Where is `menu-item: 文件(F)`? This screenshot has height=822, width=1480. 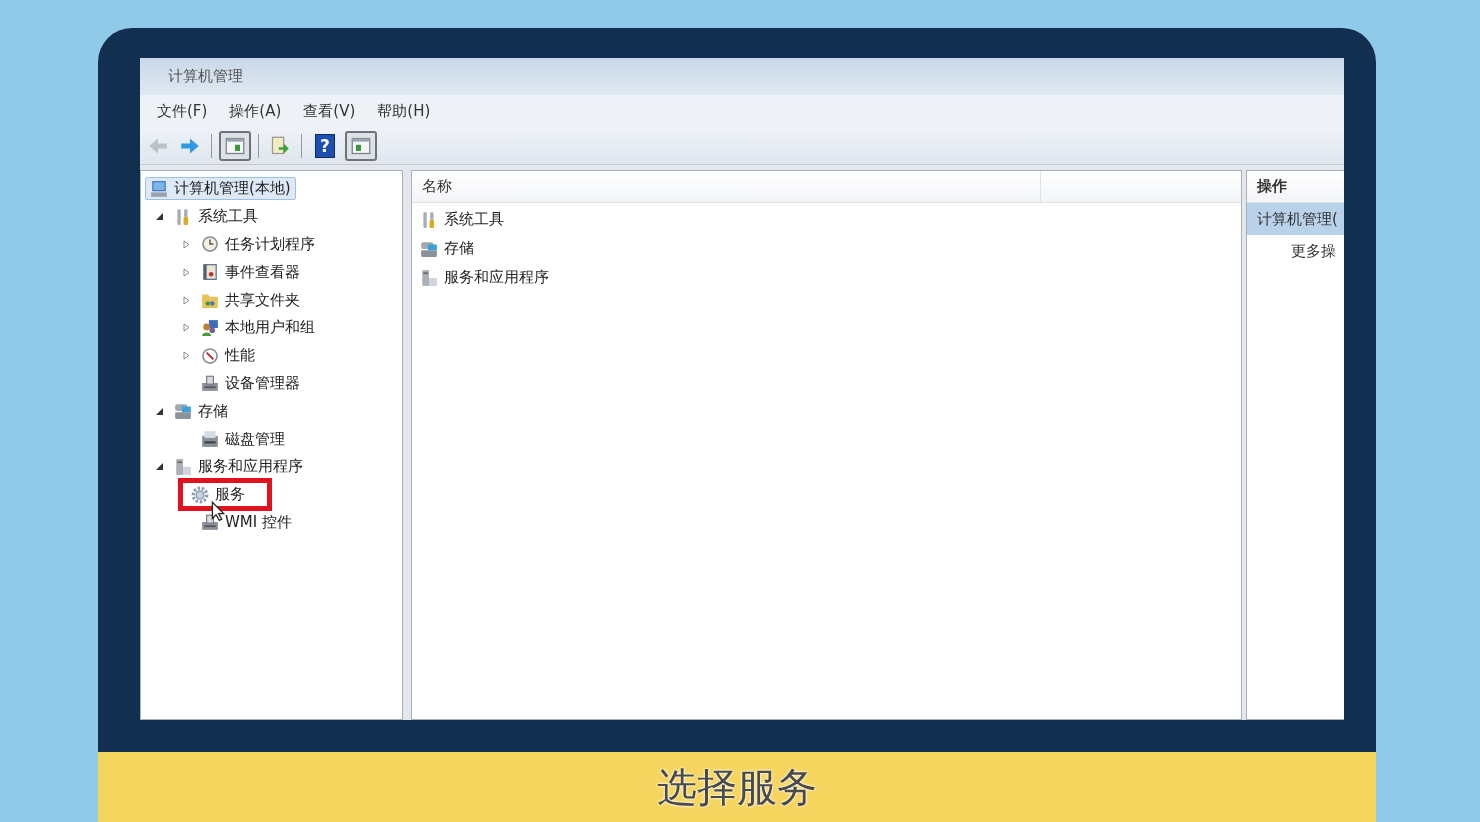 menu-item: 文件(F) is located at coordinates (182, 111).